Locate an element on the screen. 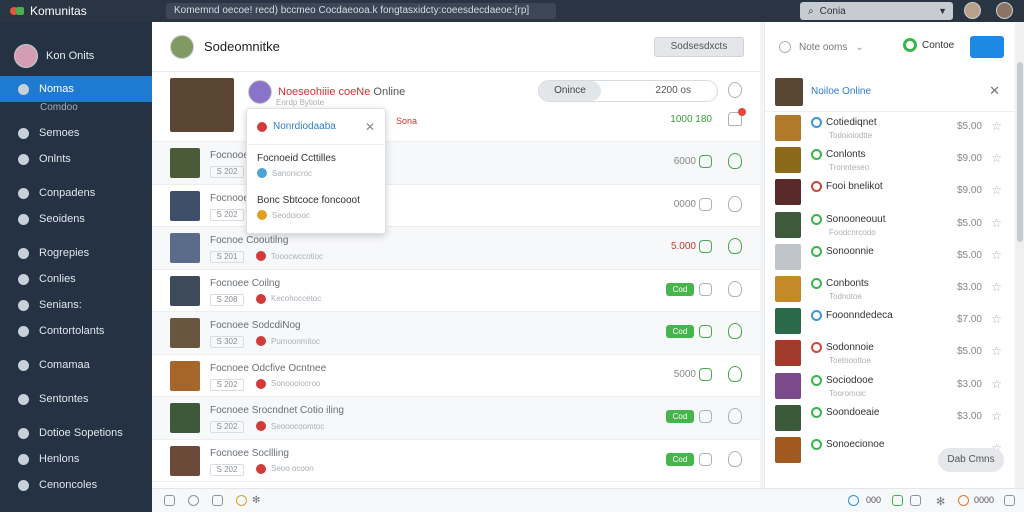 Image resolution: width=1024 pixels, height=512 pixels. right-dropdown: Contoe is located at coordinates (928, 45).